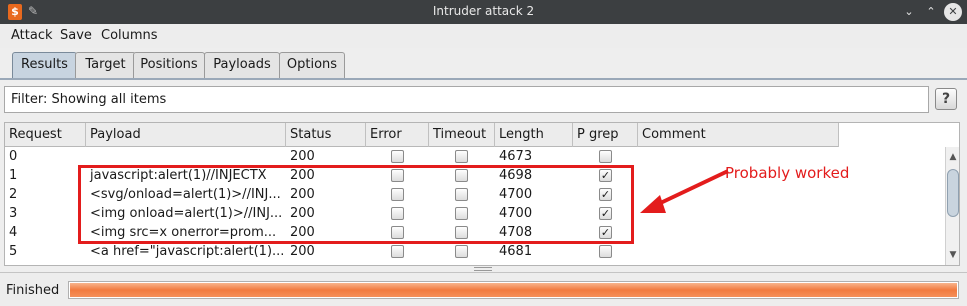 This screenshot has width=967, height=306. What do you see at coordinates (45, 135) in the screenshot?
I see `col-request: Request` at bounding box center [45, 135].